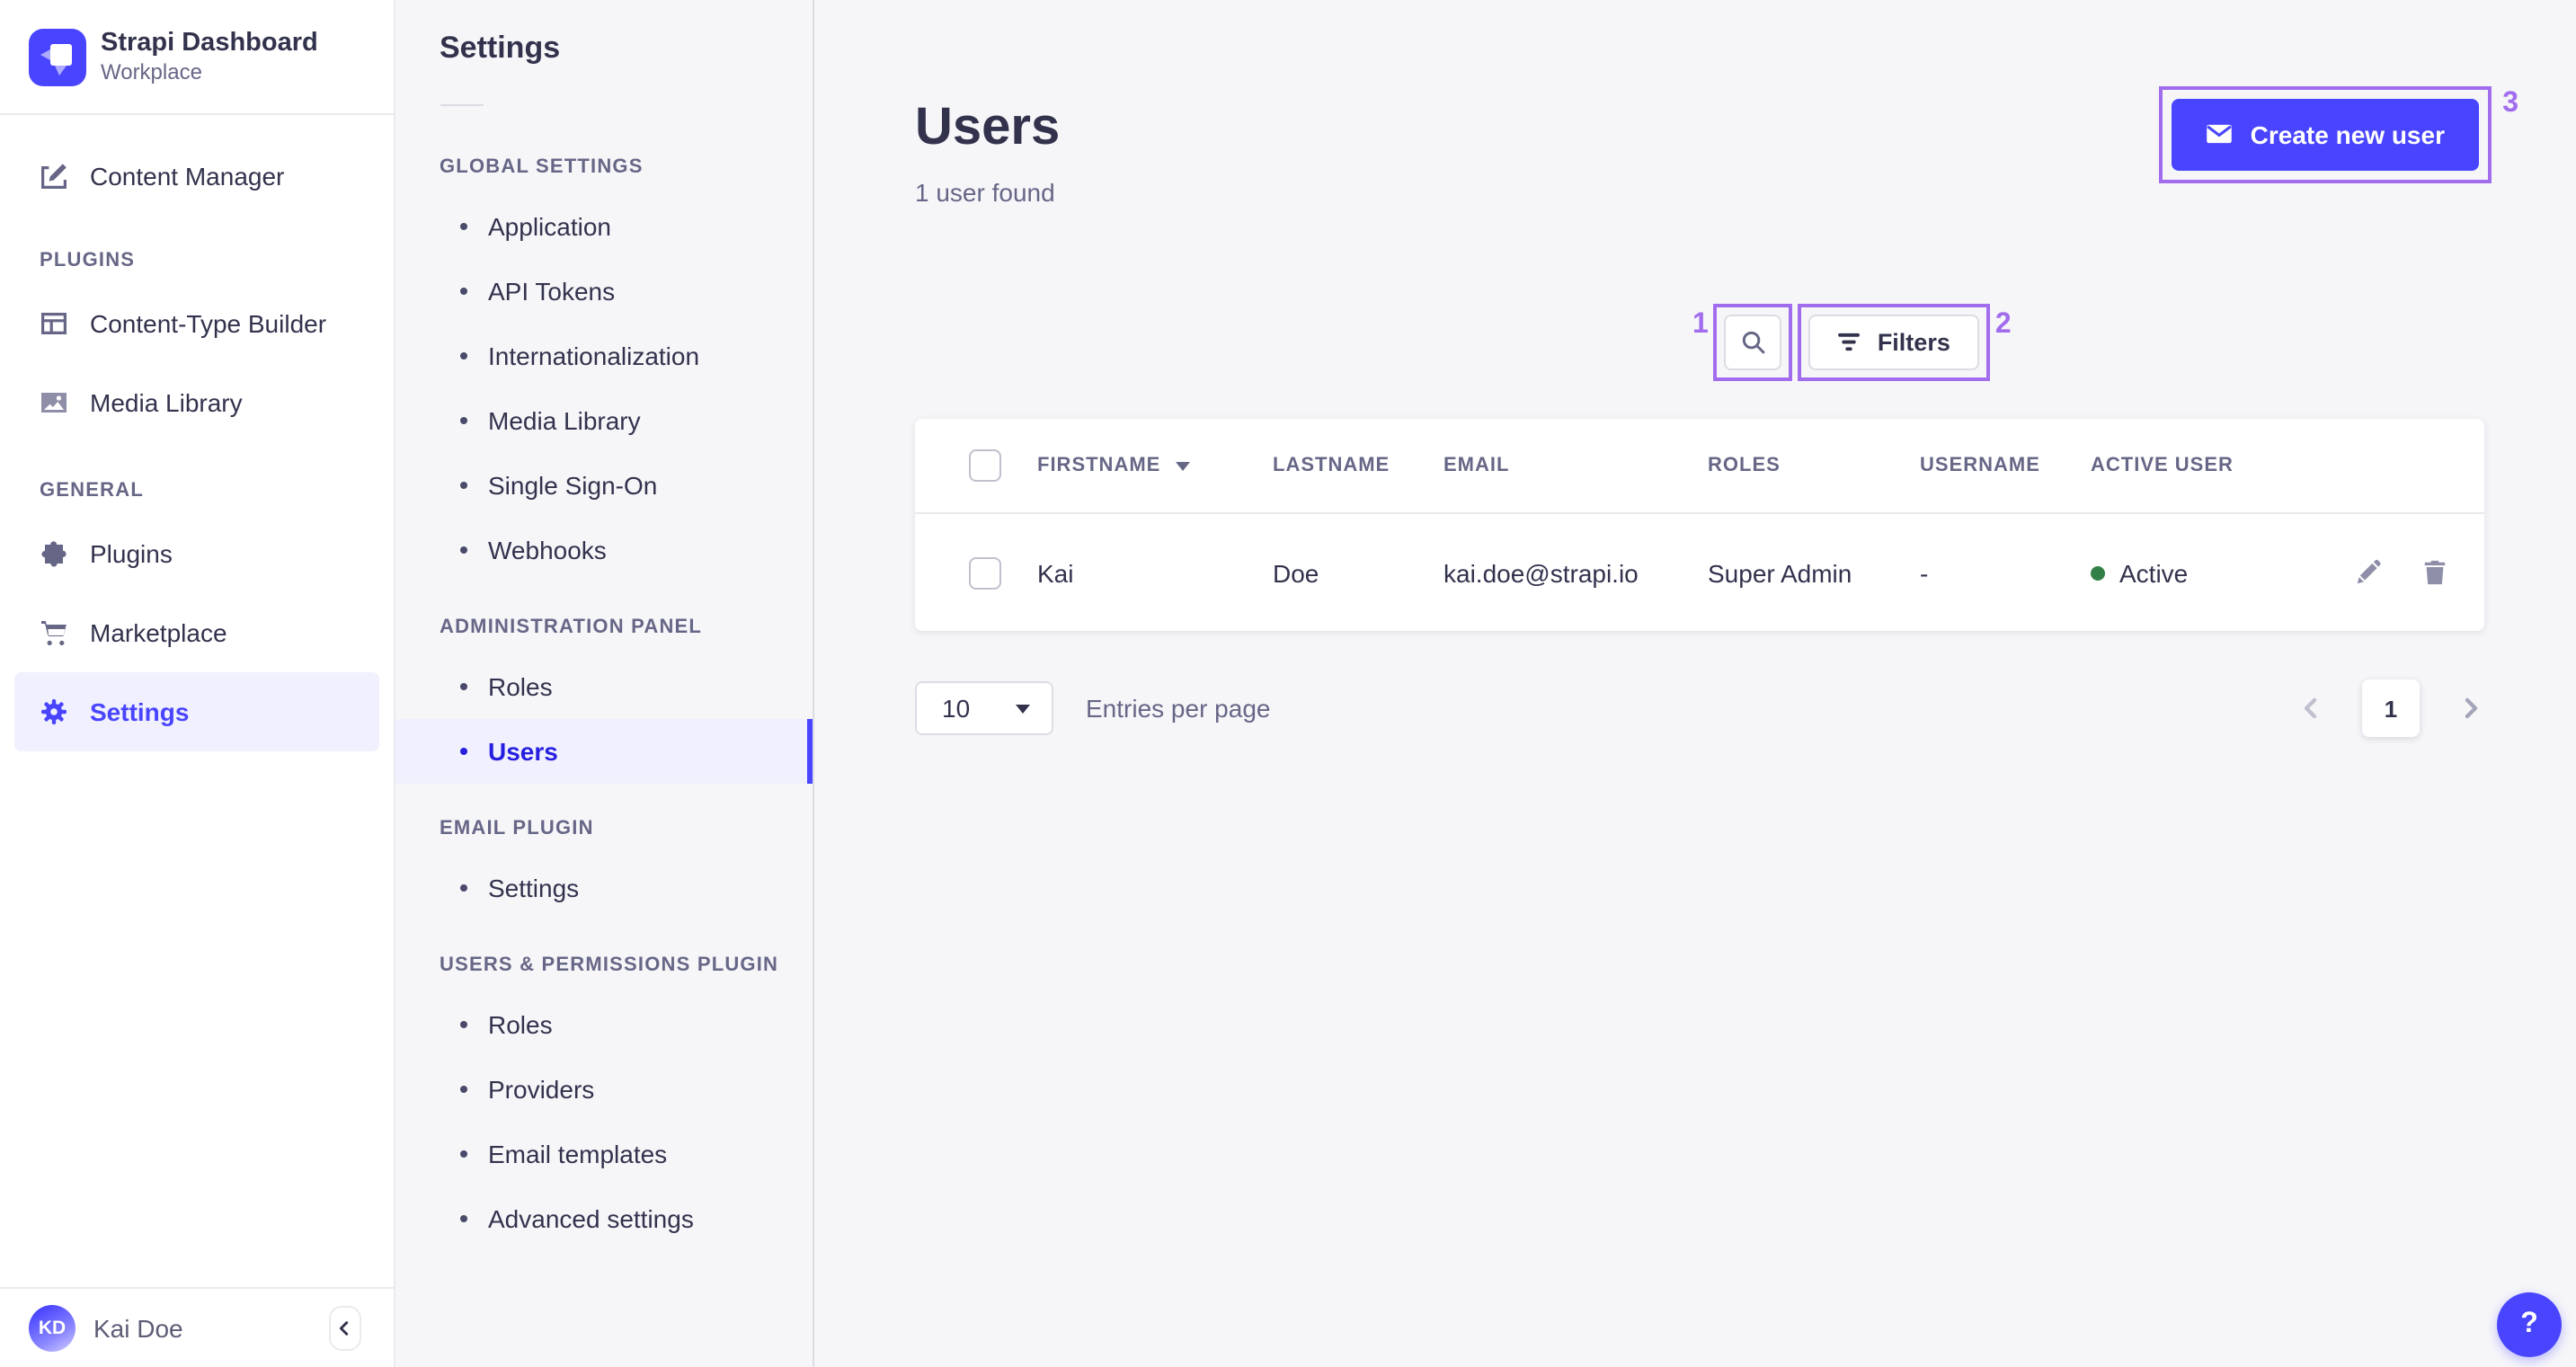 The image size is (2576, 1367). I want to click on sidebar-section-plugins: PLUGINS, so click(88, 261).